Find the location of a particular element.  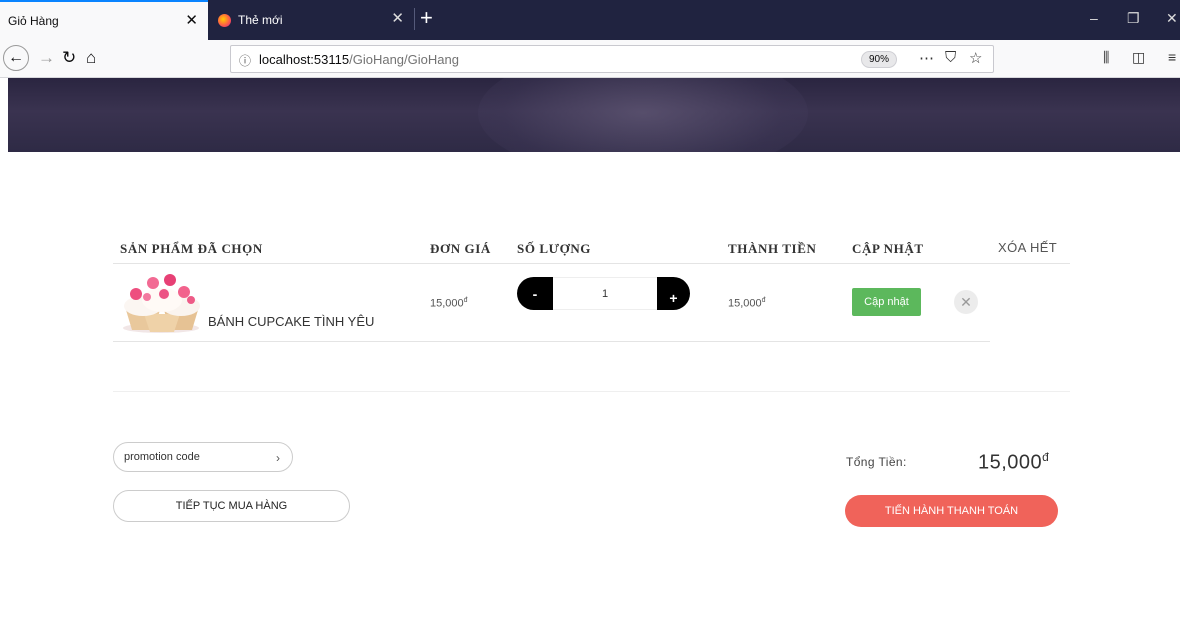

pocket-icon: ⛉ is located at coordinates (950, 57).